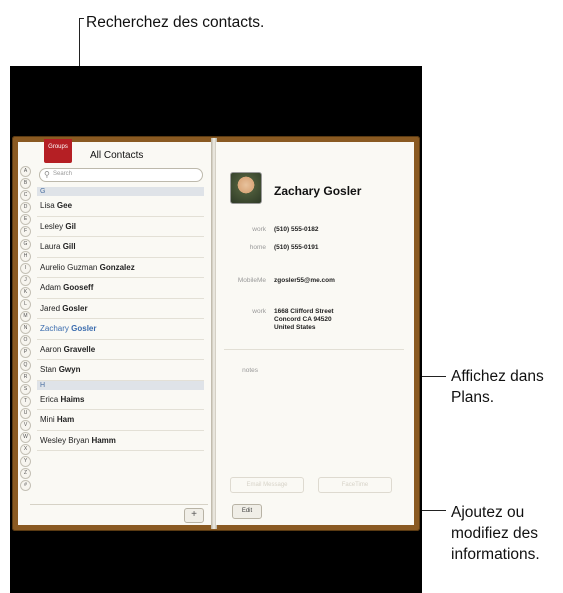 This screenshot has height=593, width=563. Describe the element at coordinates (120, 420) in the screenshot. I see `contact-row: Mini Ham` at that location.